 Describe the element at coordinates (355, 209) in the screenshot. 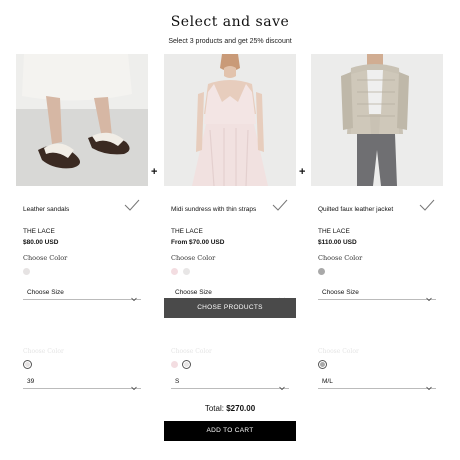

I see `product-name: Quilted faux leather jacket` at that location.